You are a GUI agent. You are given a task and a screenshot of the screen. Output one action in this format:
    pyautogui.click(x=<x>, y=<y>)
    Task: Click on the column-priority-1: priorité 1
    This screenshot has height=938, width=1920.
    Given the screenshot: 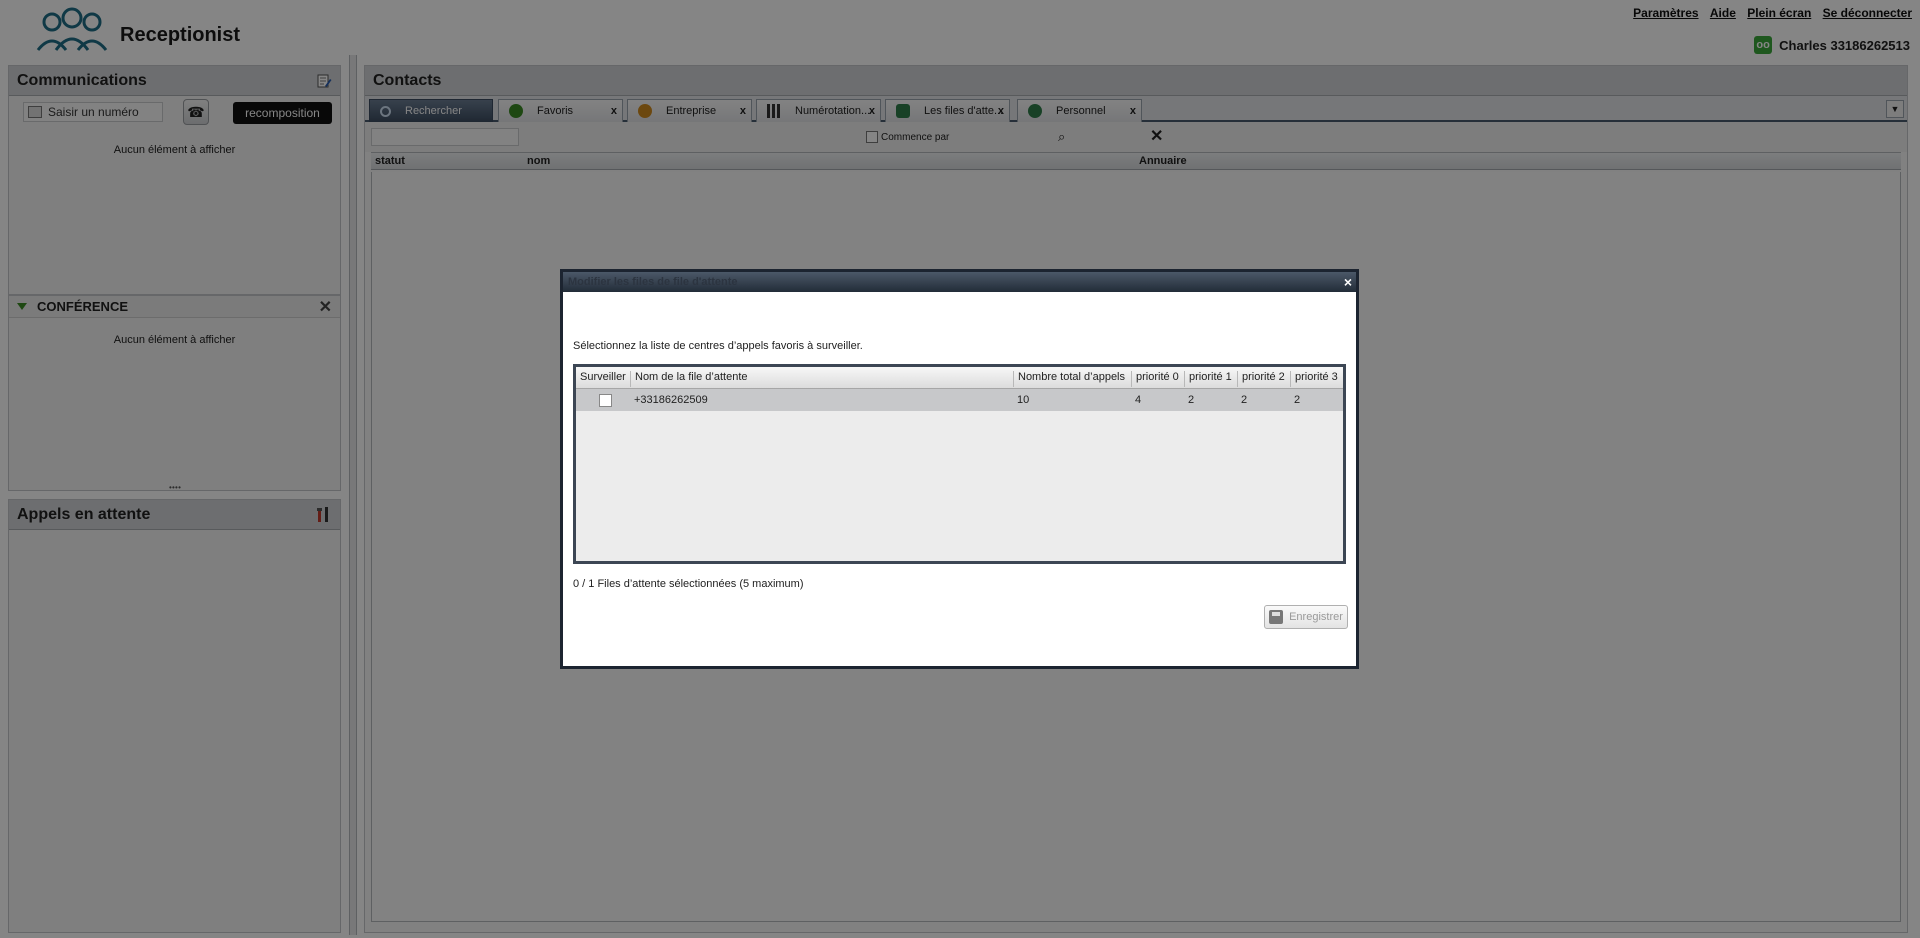 What is the action you would take?
    pyautogui.click(x=1208, y=379)
    